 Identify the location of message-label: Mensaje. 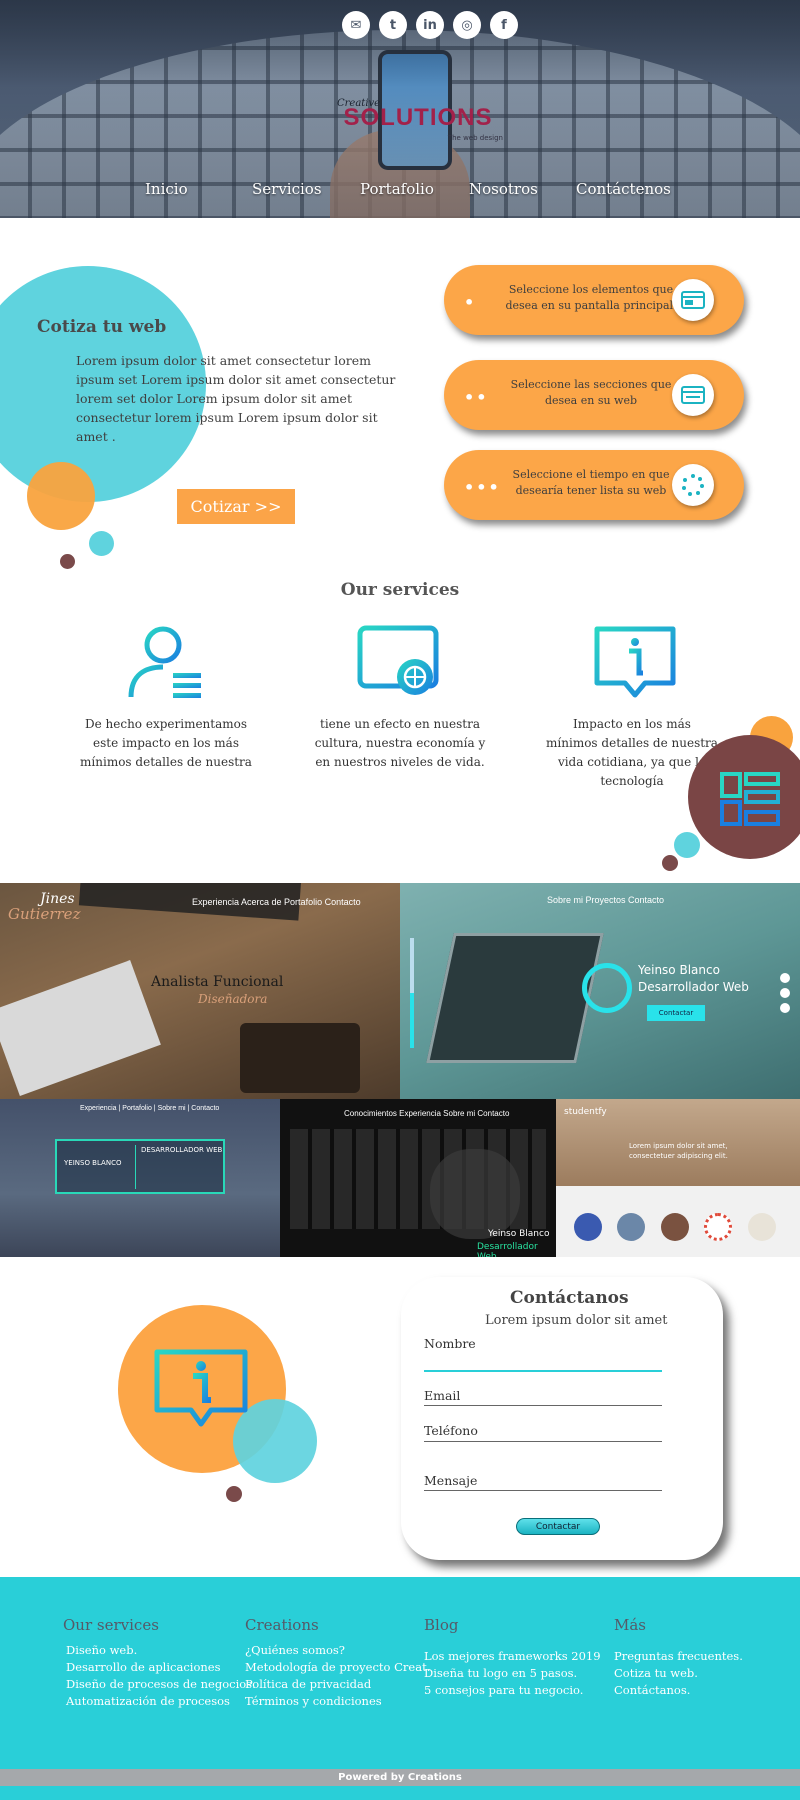
(451, 1480).